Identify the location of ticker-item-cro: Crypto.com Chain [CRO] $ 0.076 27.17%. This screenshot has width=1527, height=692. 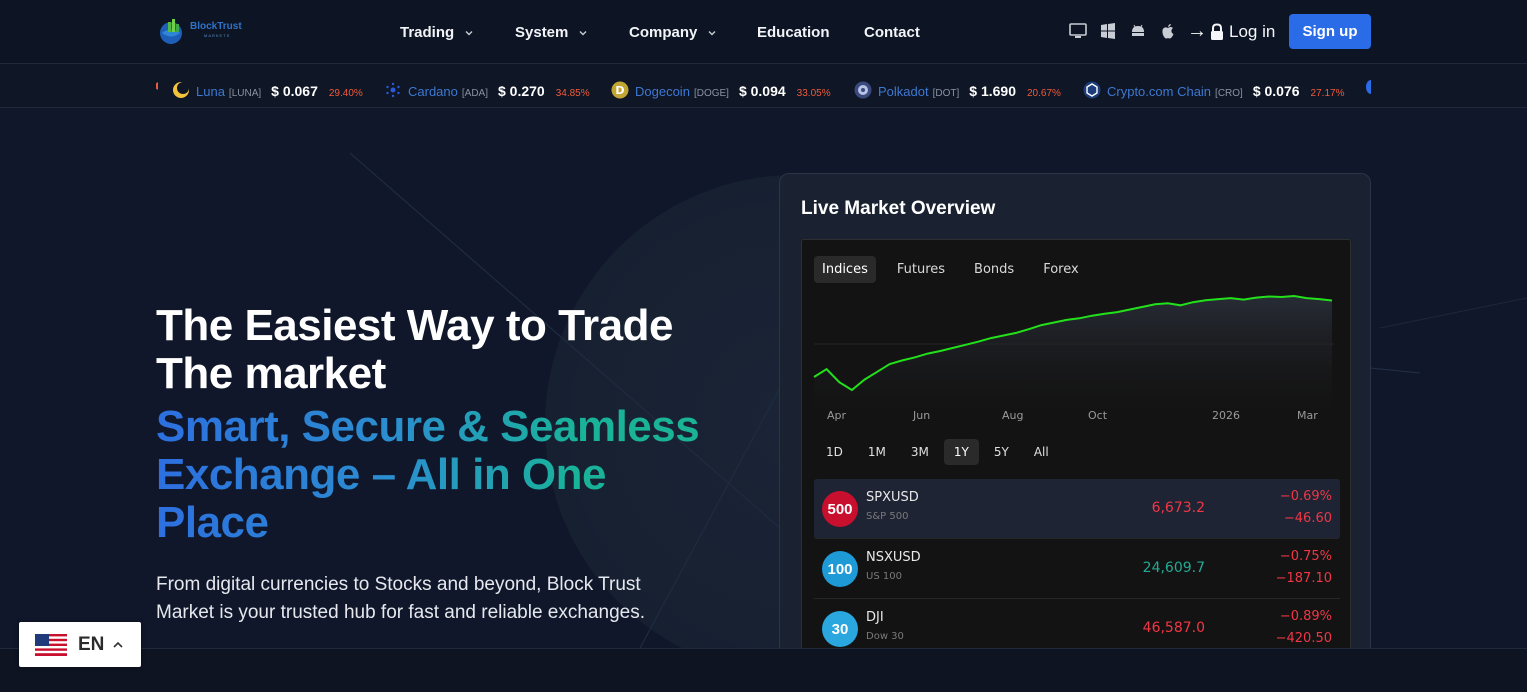
(1213, 88).